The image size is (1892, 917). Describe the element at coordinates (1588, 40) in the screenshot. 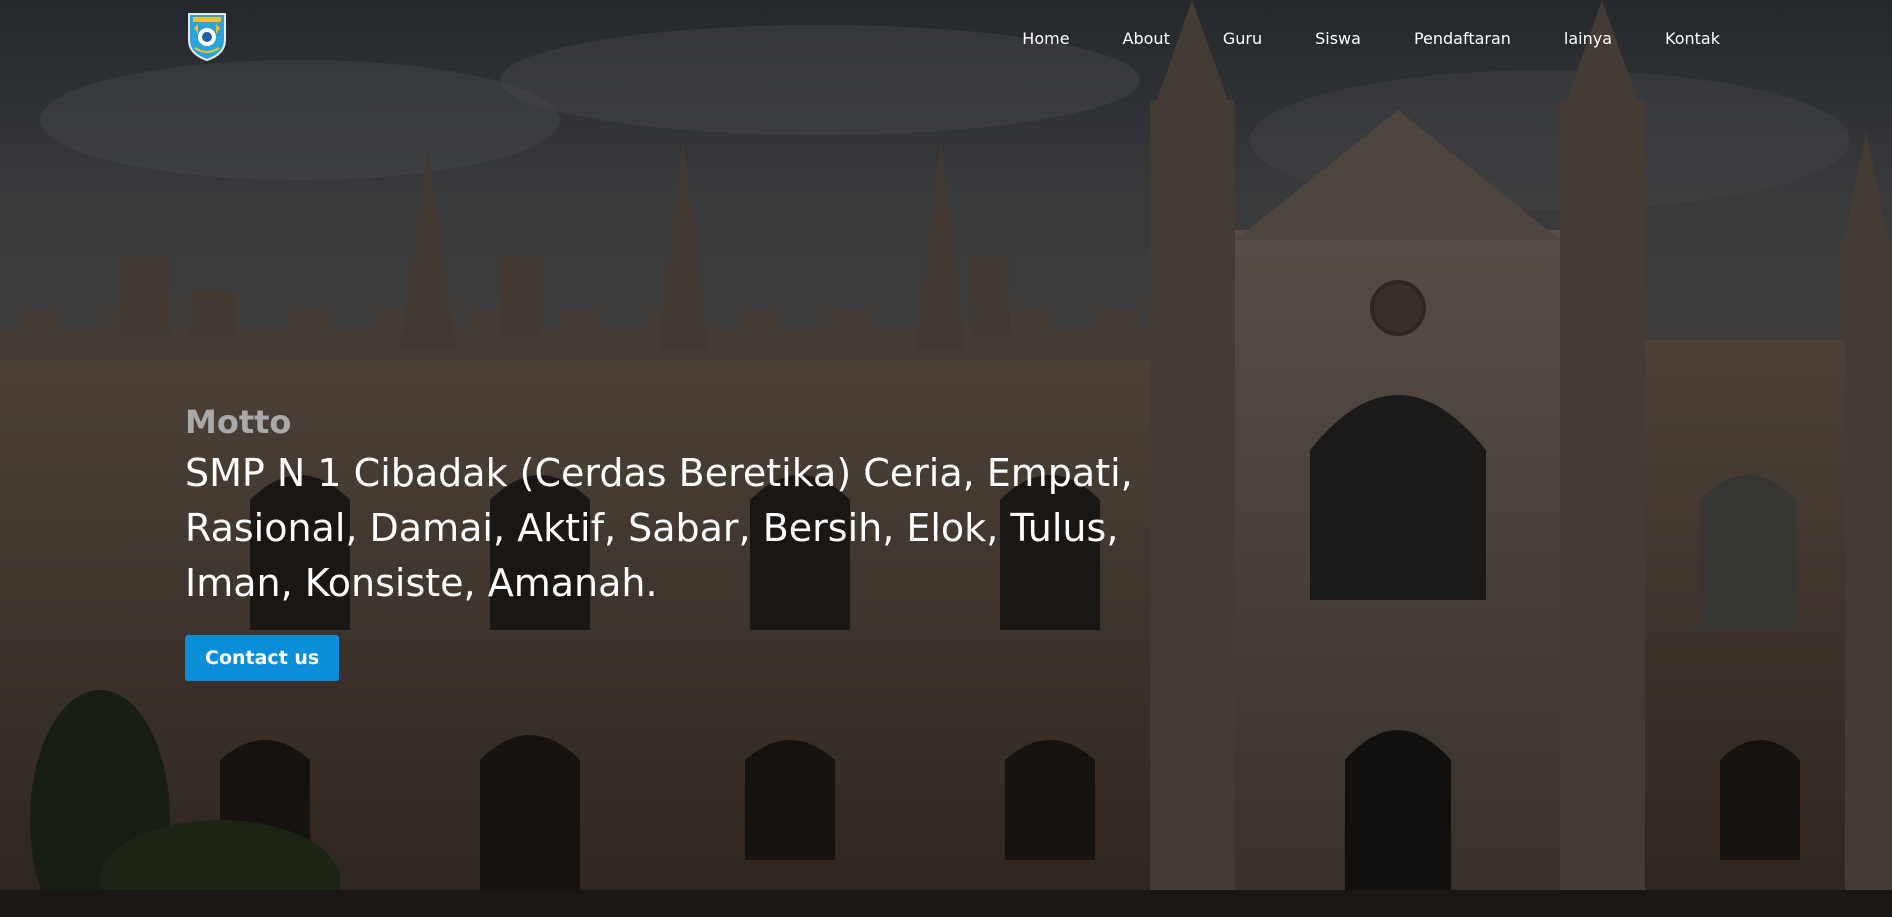

I see `nav-lainya: lainya` at that location.